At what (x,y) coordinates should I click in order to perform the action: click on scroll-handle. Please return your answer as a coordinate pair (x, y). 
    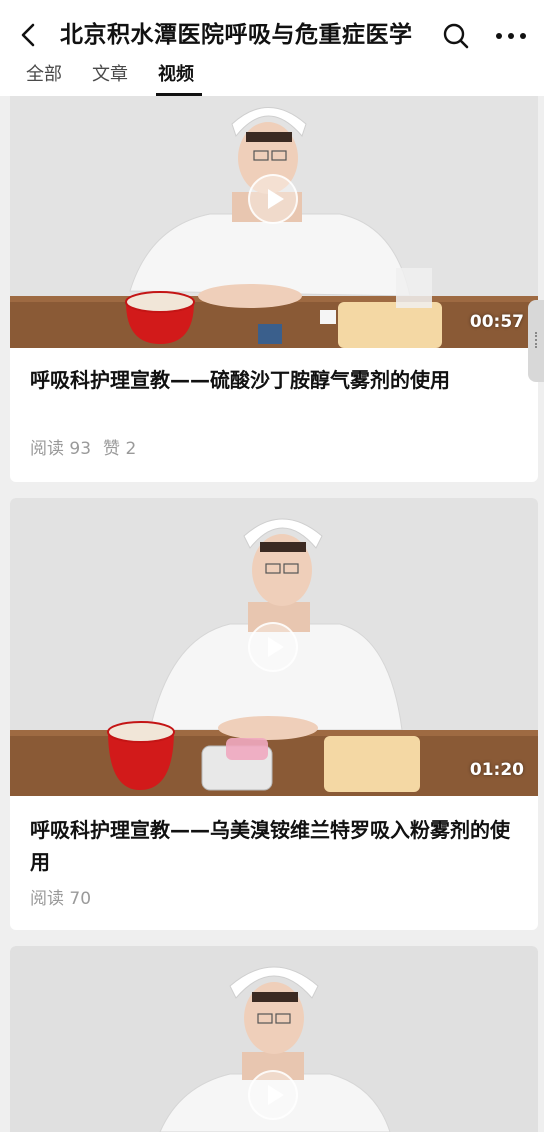
    Looking at the image, I should click on (536, 341).